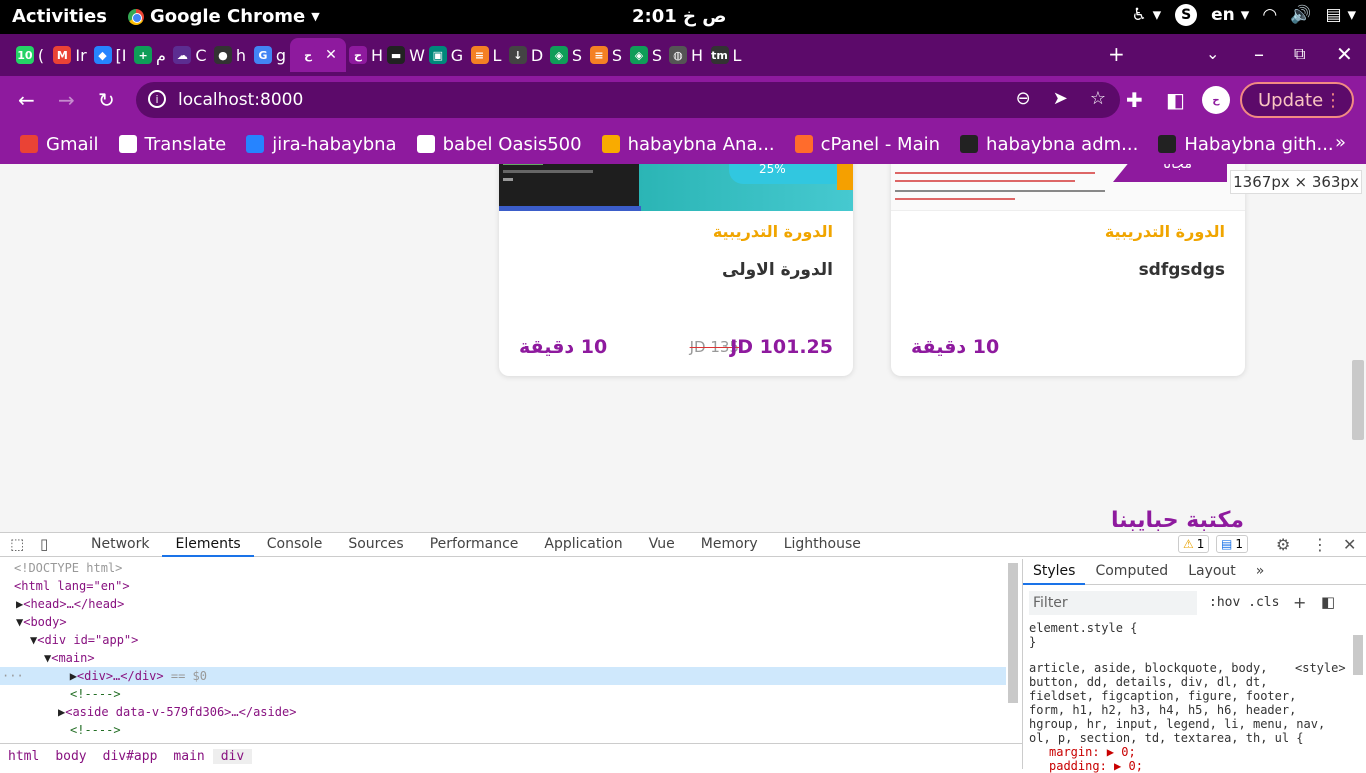 This screenshot has height=773, width=1366. Describe the element at coordinates (120, 545) in the screenshot. I see `devtools-tab-network: Network` at that location.